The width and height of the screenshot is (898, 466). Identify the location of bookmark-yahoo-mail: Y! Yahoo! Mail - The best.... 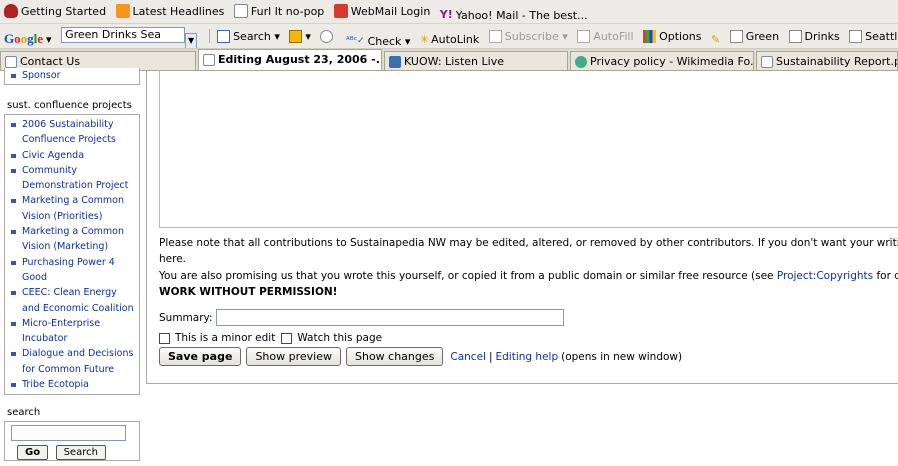
(514, 15).